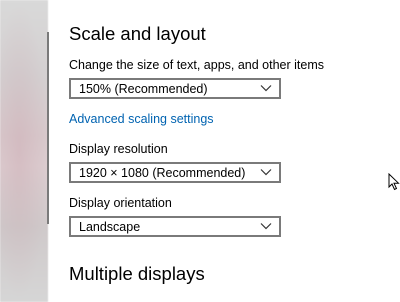 The height and width of the screenshot is (302, 400). I want to click on orientation-dropdown: Landscape, so click(175, 226).